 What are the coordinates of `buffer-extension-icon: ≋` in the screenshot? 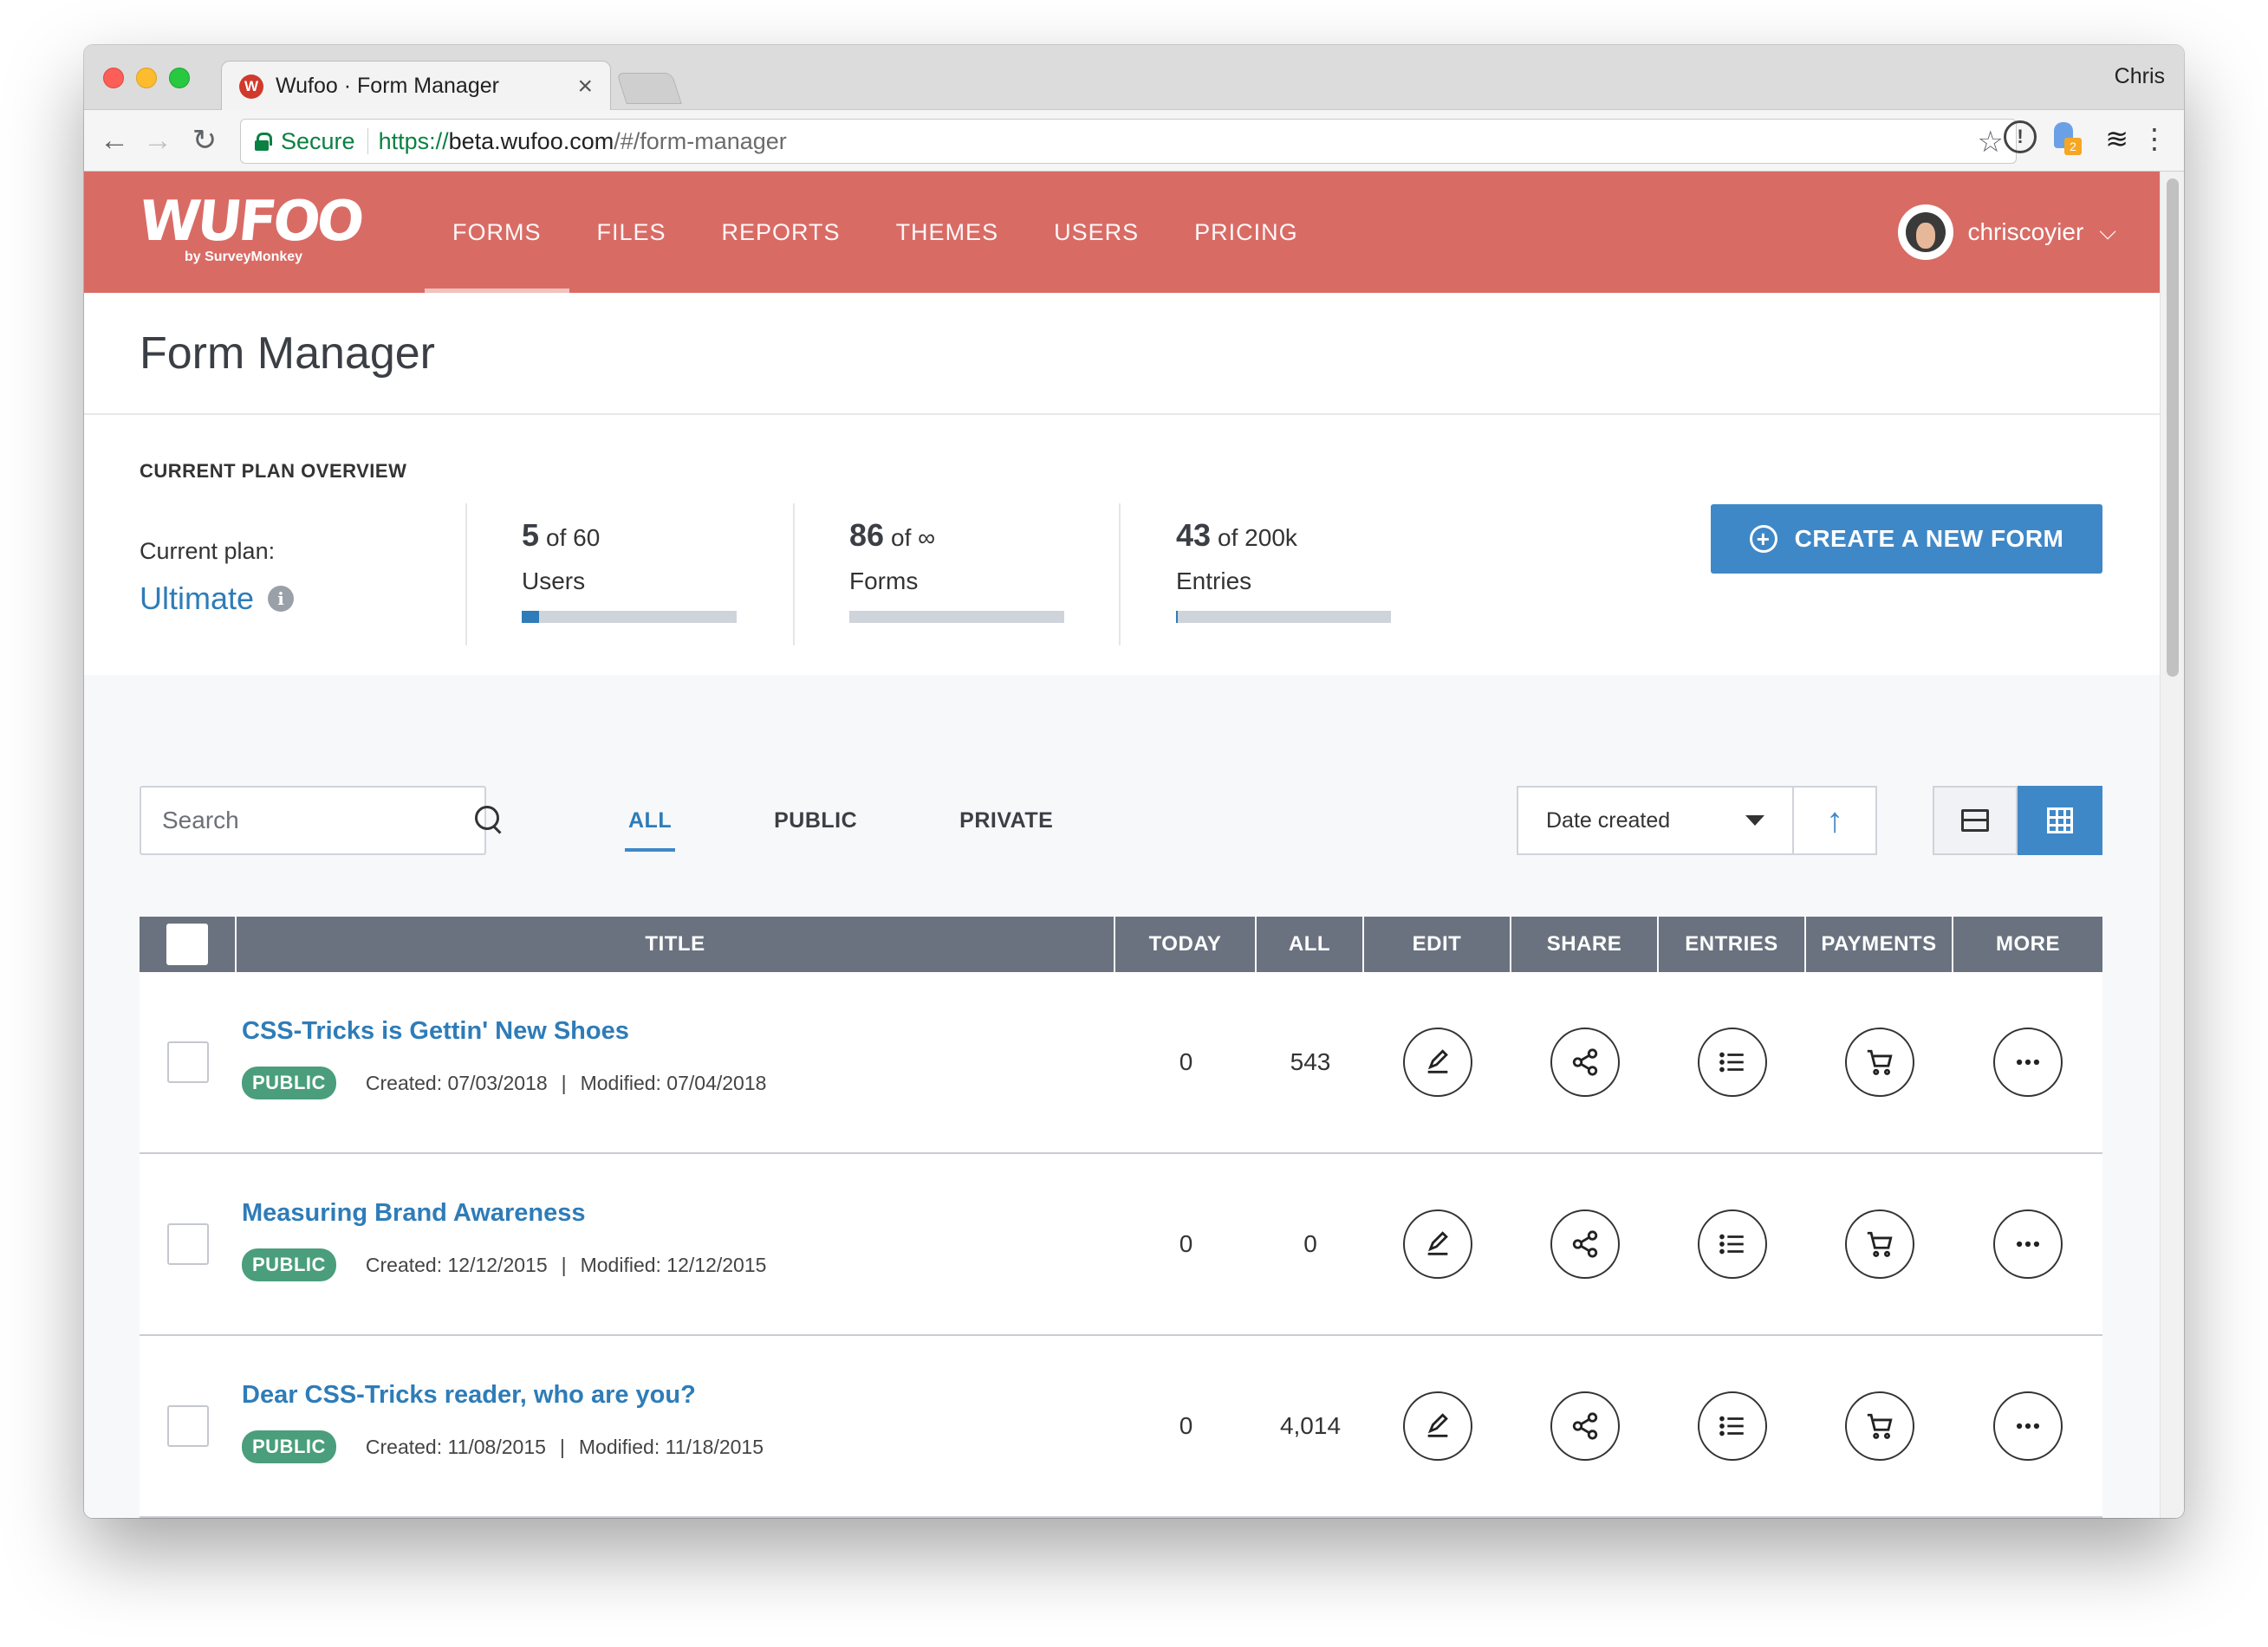 It's located at (2116, 138).